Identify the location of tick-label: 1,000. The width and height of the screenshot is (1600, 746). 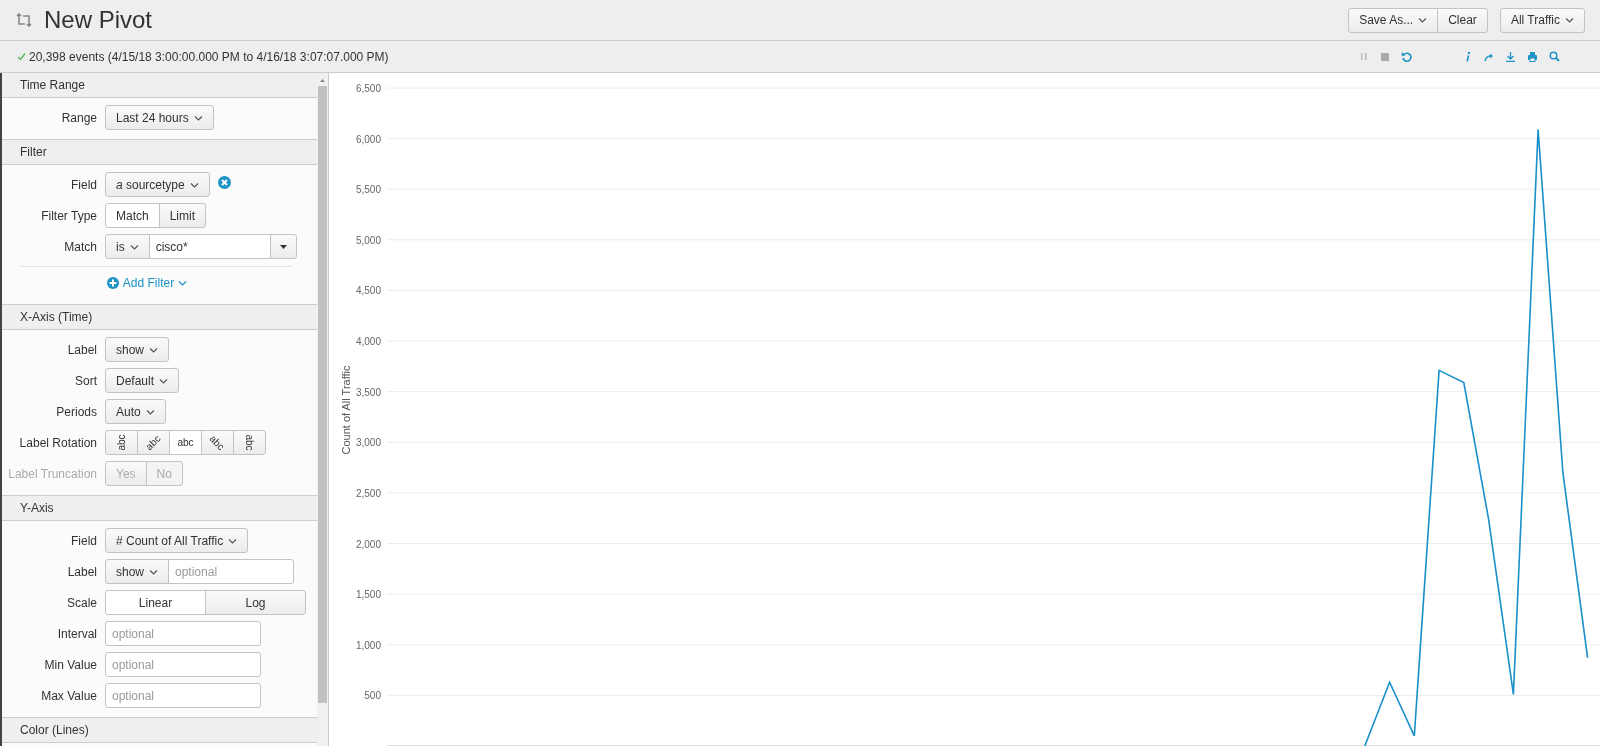
(368, 645).